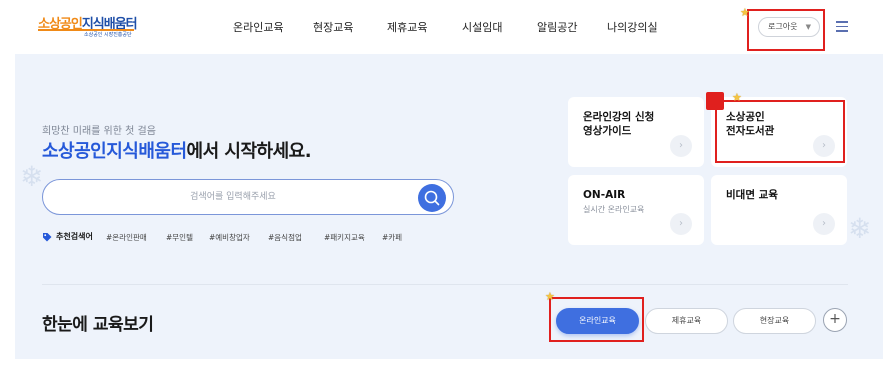  Describe the element at coordinates (607, 131) in the screenshot. I see `card-title-line: 영상가이드` at that location.